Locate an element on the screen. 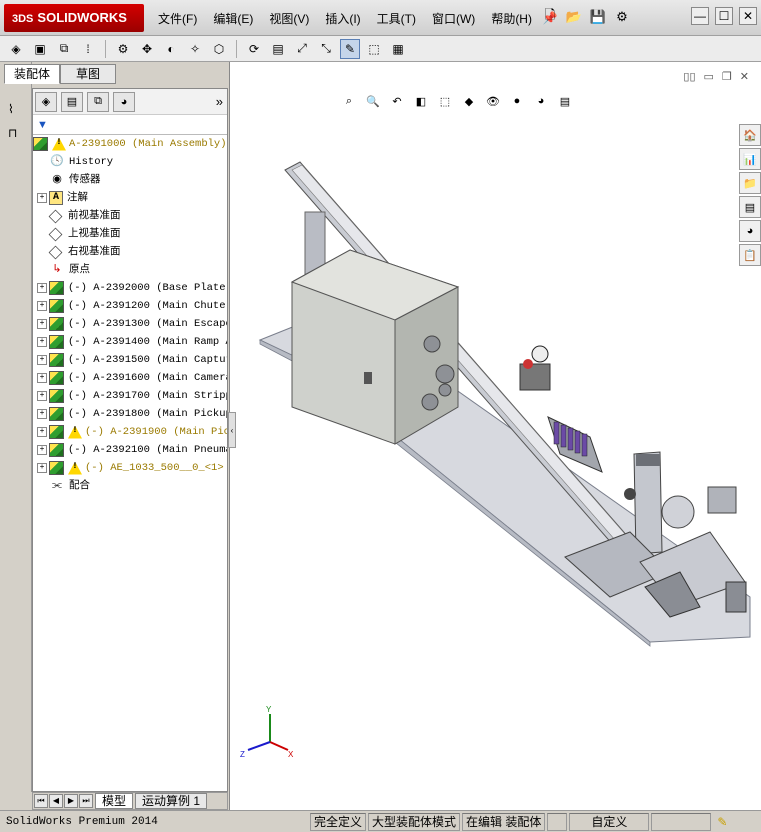  tab-assembly: 装配体 is located at coordinates (32, 74).